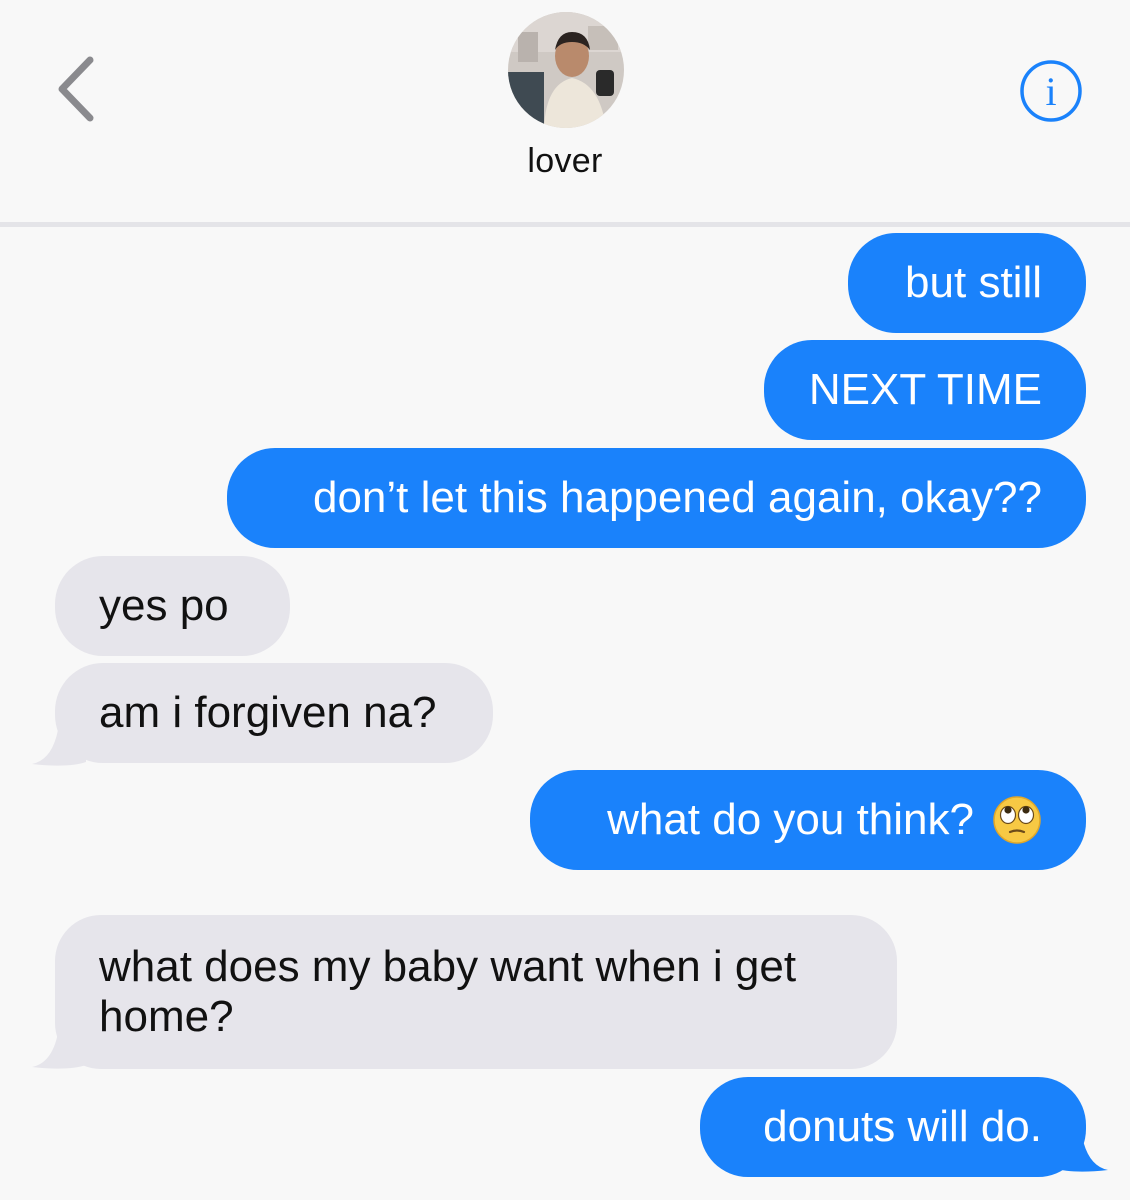  I want to click on back-button, so click(78, 89).